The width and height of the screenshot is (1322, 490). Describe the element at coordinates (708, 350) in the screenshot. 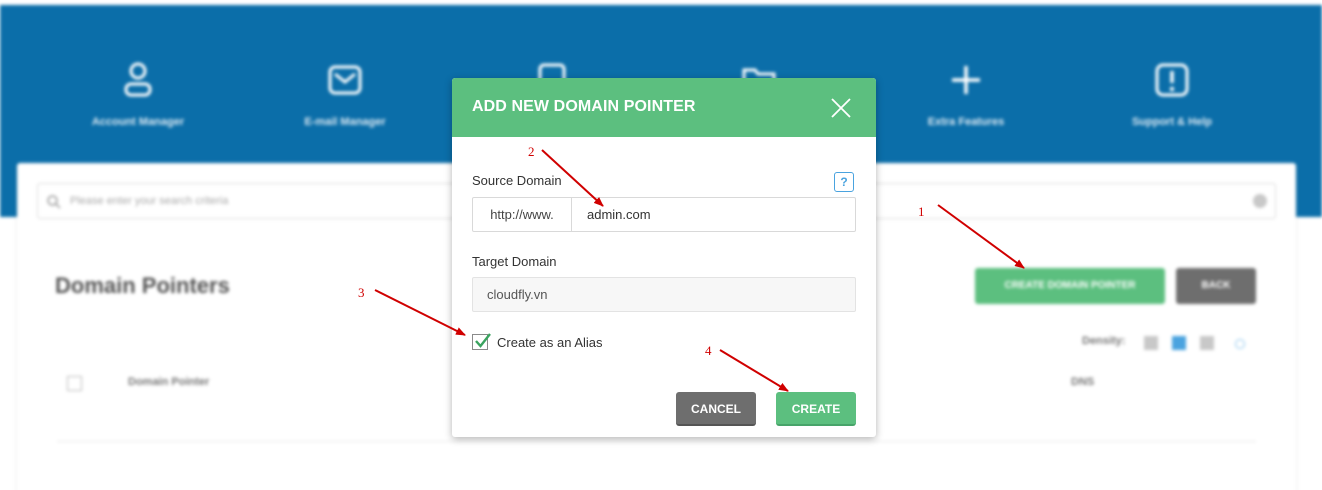

I see `annotation-number-4: 4` at that location.